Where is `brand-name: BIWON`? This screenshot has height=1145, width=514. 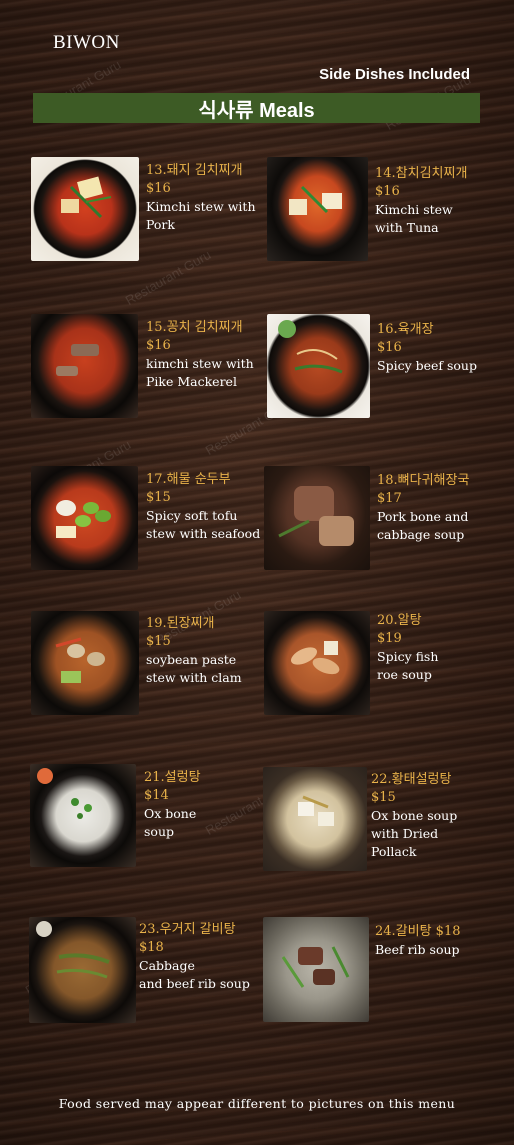
brand-name: BIWON is located at coordinates (86, 42).